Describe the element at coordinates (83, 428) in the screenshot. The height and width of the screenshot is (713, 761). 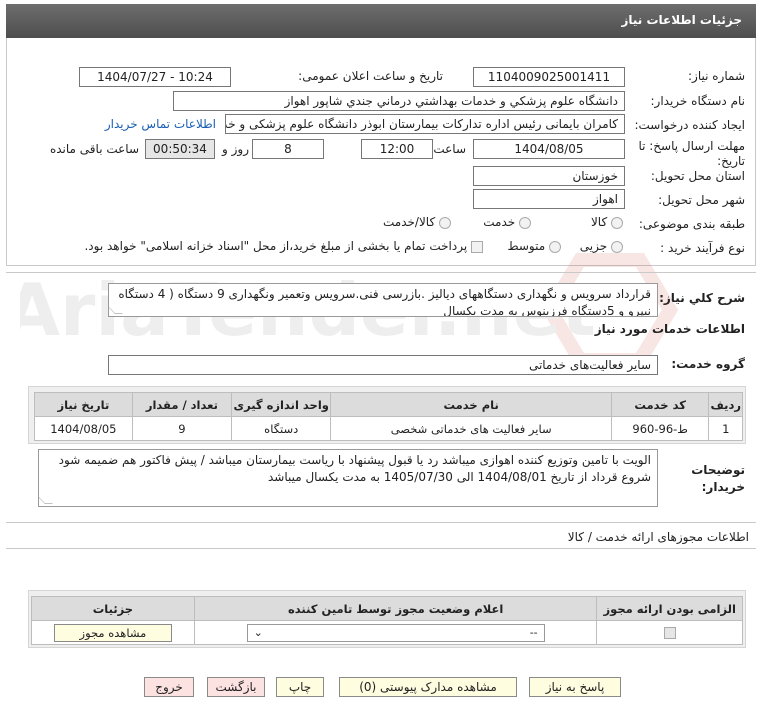
I see `cell-date: 1404/08/05` at that location.